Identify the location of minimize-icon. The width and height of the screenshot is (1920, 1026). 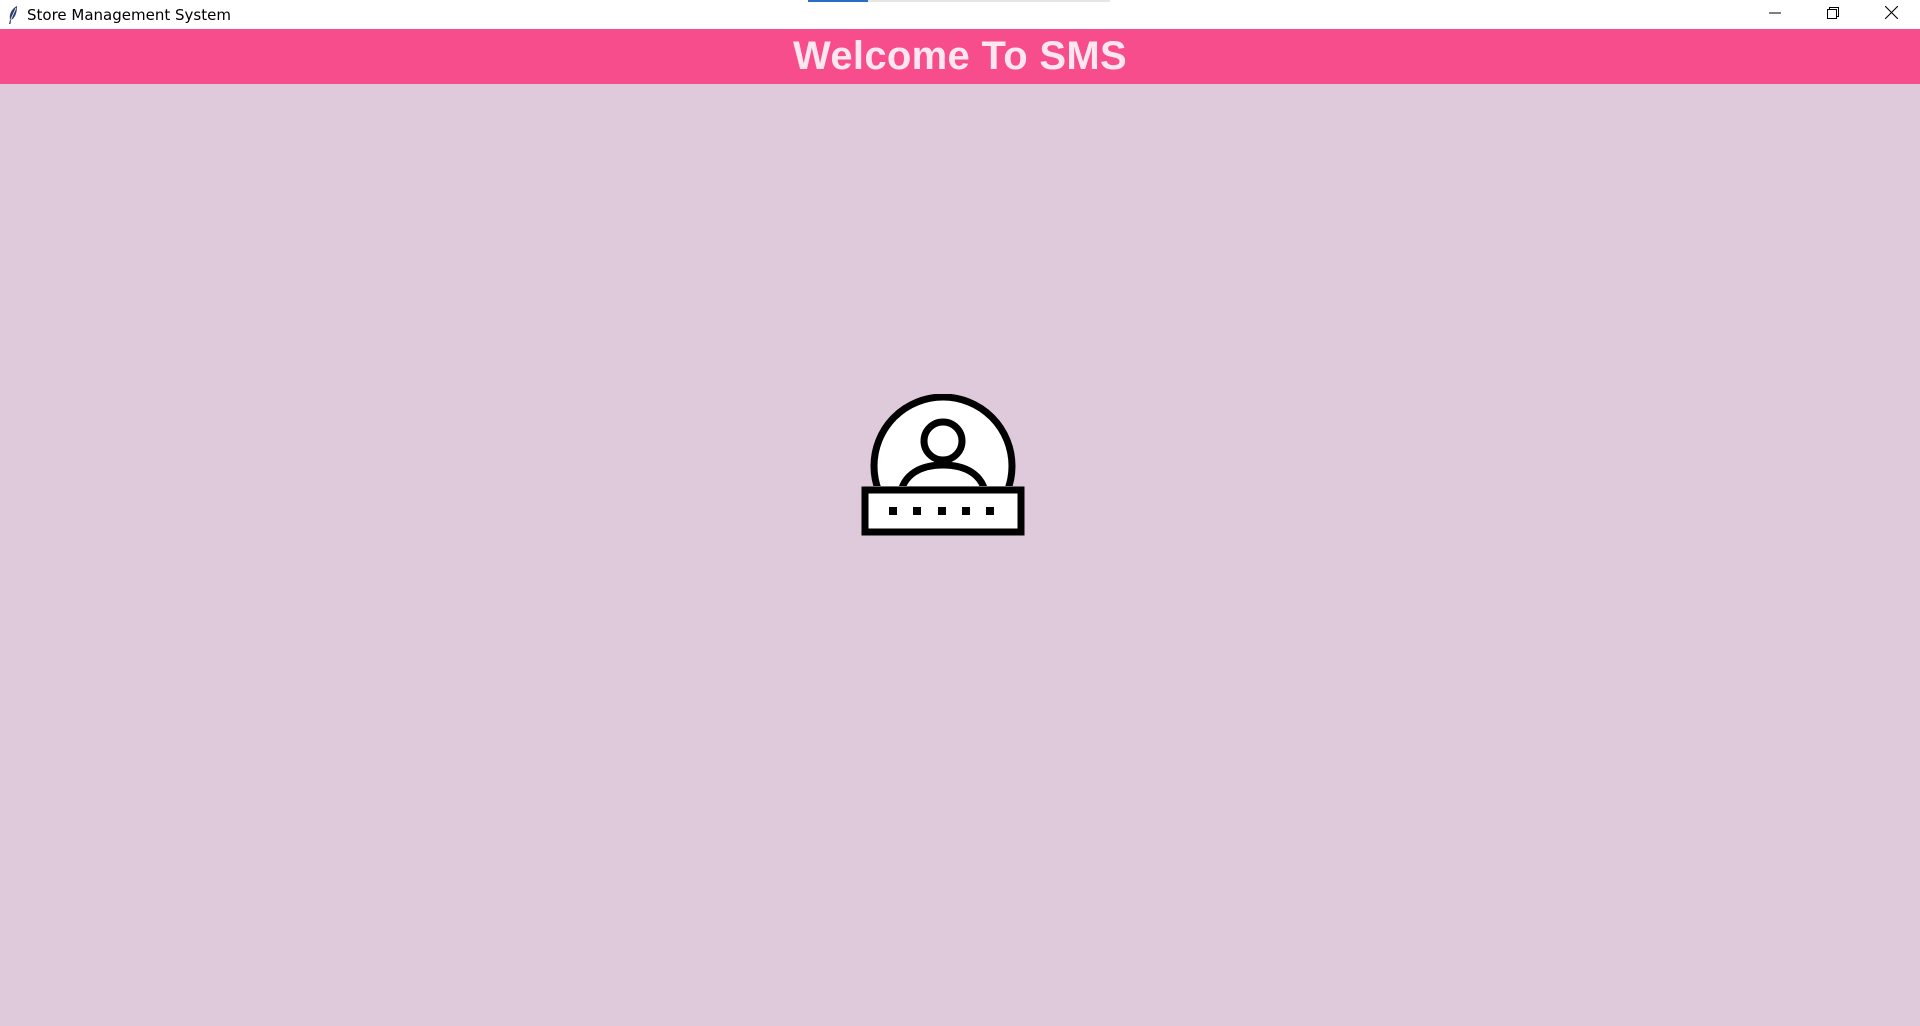
(1775, 15).